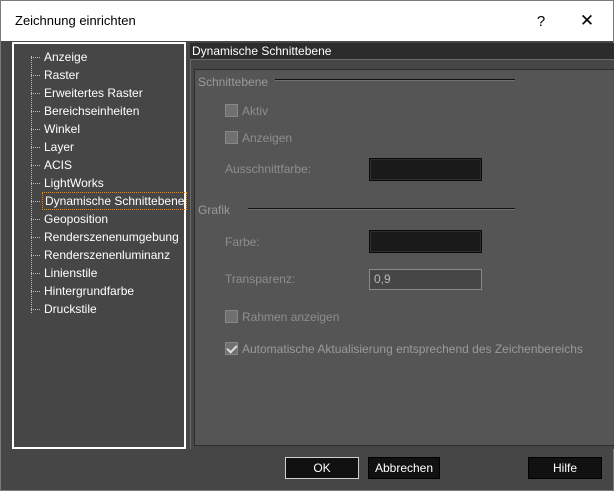 The width and height of the screenshot is (614, 491). What do you see at coordinates (89, 291) in the screenshot?
I see `tree-item-label: Hintergrundfarbe` at bounding box center [89, 291].